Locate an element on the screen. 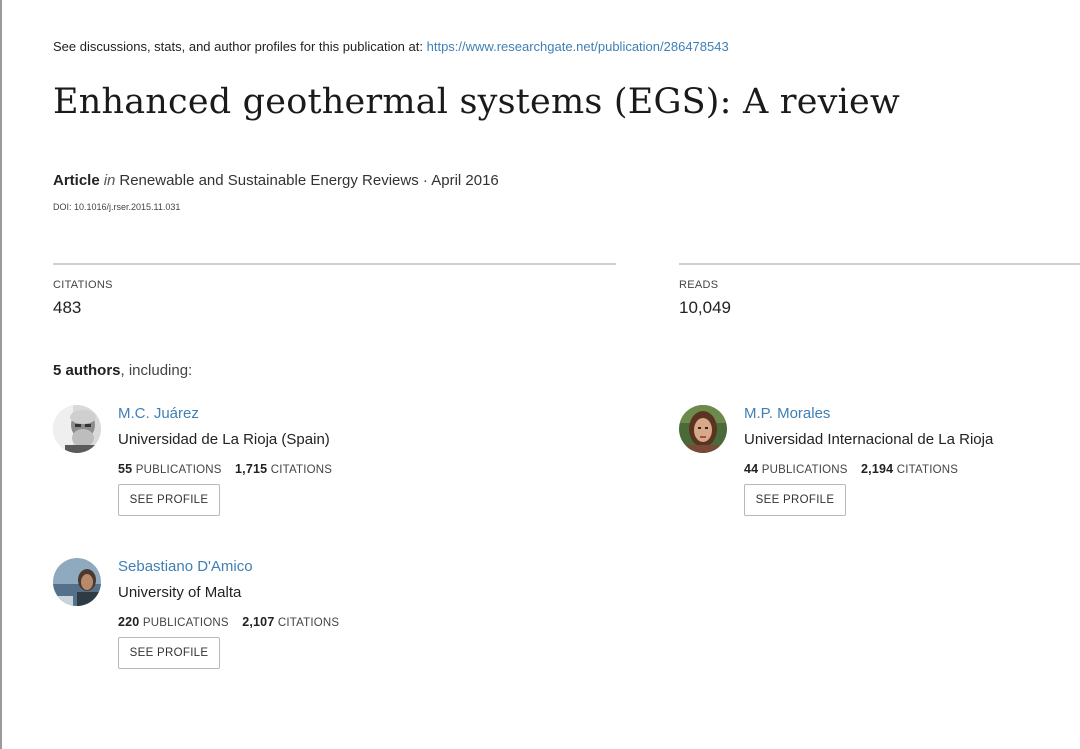  author-name-link: Sebastiano D'Amico is located at coordinates (185, 566).